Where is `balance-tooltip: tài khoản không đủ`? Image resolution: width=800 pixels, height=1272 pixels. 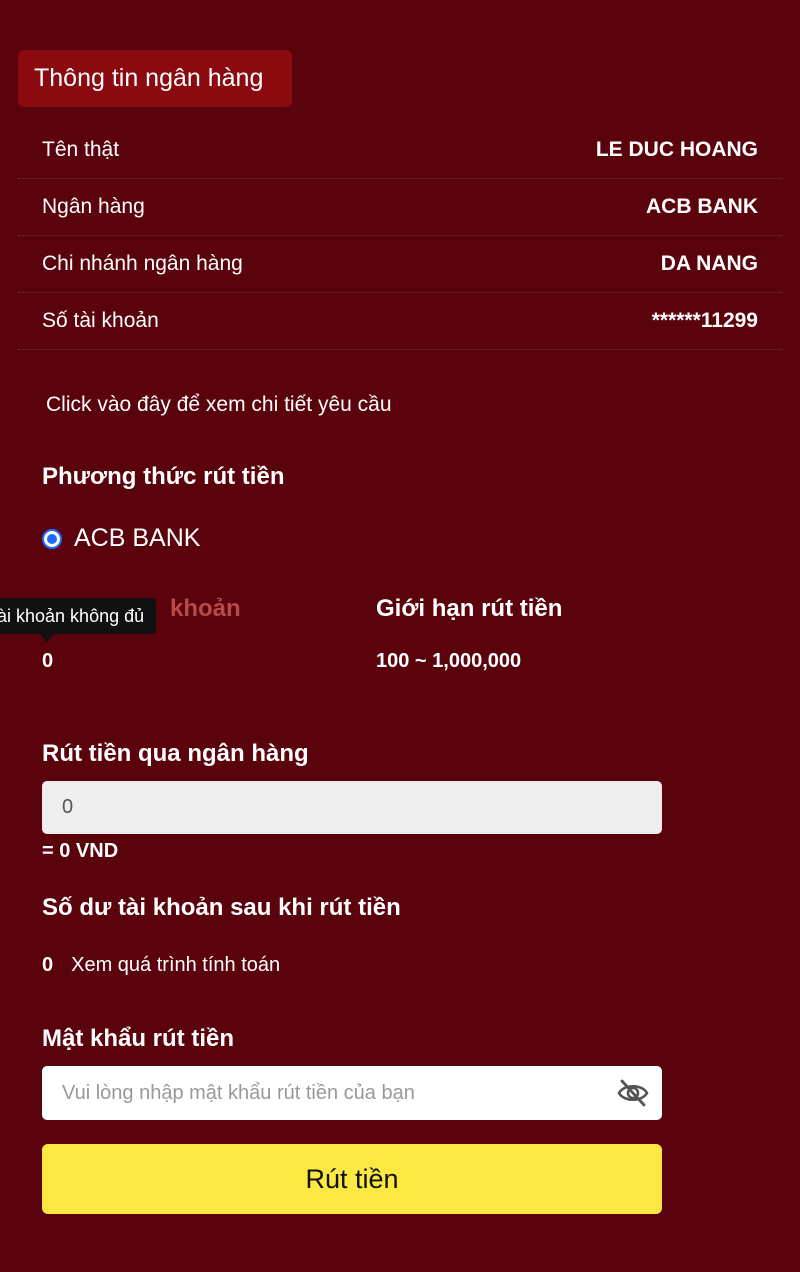 balance-tooltip: tài khoản không đủ is located at coordinates (78, 616).